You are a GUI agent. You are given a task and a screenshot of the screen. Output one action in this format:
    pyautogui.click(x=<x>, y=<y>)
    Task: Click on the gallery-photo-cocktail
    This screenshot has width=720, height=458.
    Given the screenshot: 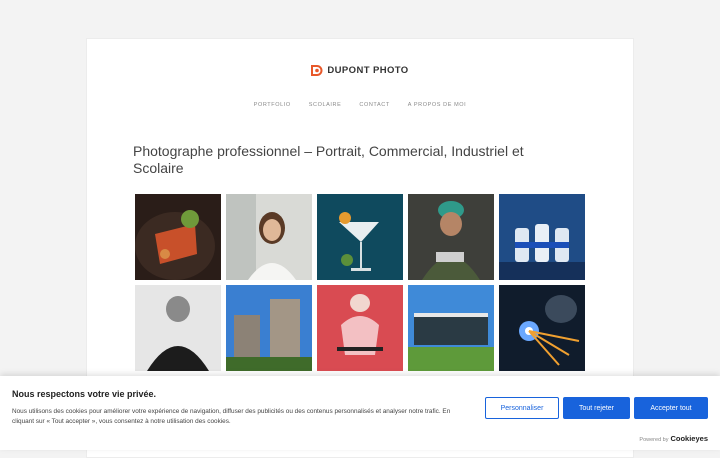 What is the action you would take?
    pyautogui.click(x=360, y=237)
    